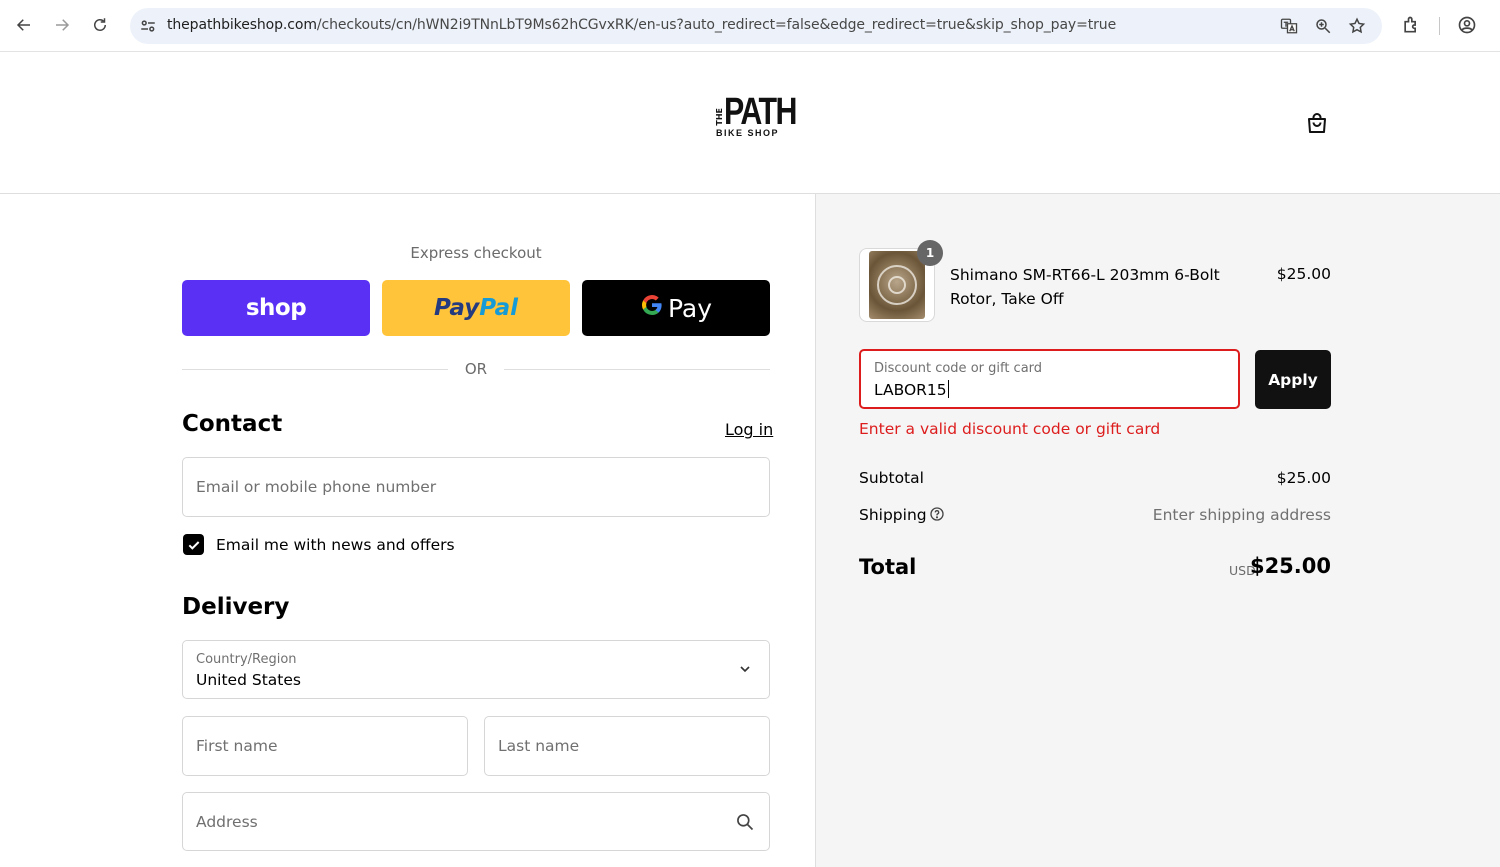  I want to click on toolbar-divider, so click(1439, 26).